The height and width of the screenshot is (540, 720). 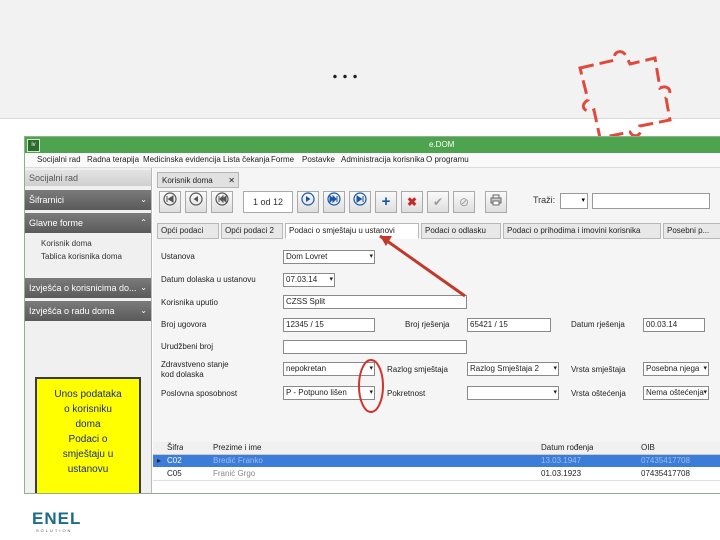 I want to click on svg-text: SOLUTION, so click(x=54, y=530).